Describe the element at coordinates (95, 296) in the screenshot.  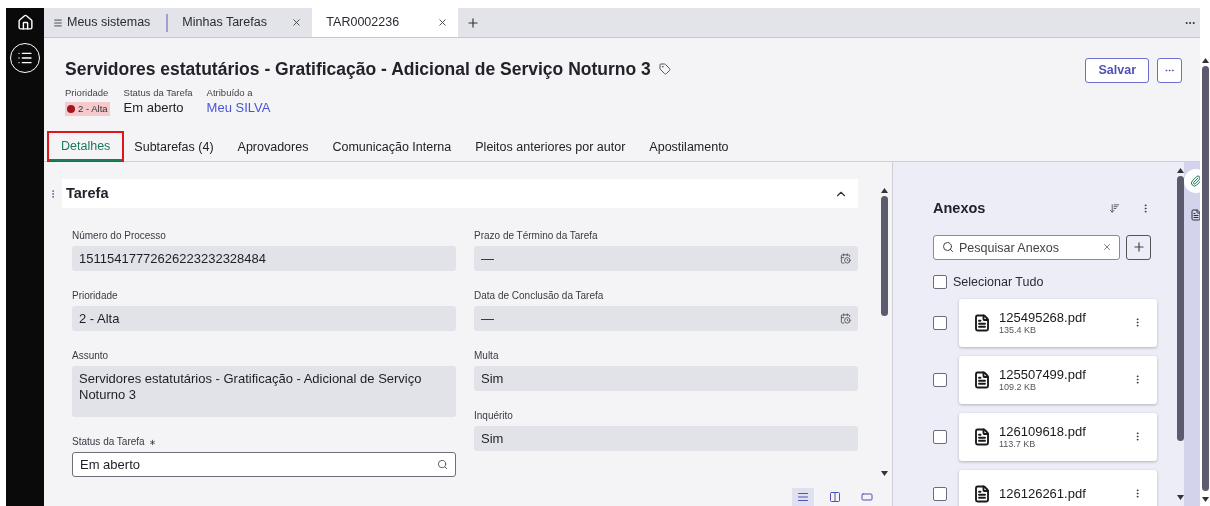
I see `field-label: Prioridade` at that location.